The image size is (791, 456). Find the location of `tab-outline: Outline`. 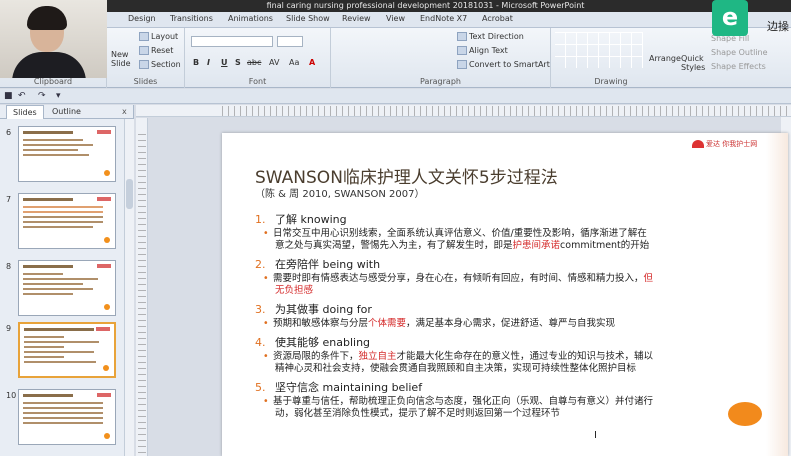

tab-outline: Outline is located at coordinates (66, 111).